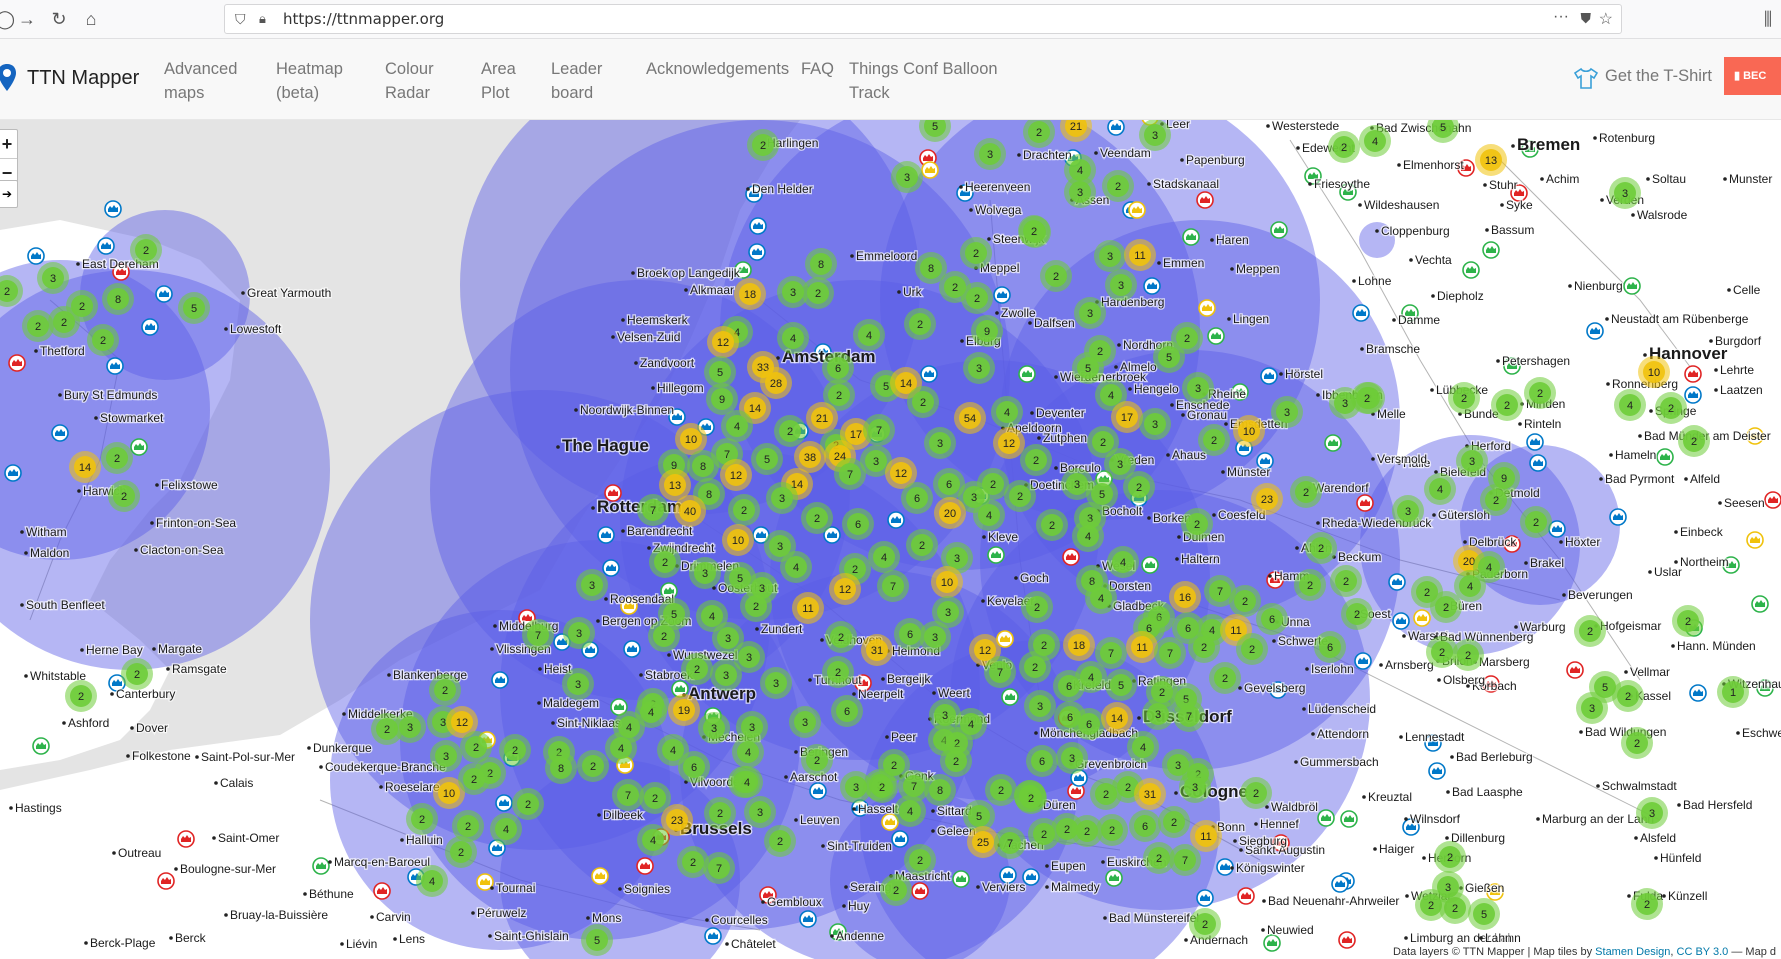 This screenshot has height=959, width=1781. Describe the element at coordinates (91, 19) in the screenshot. I see `home-icon: ⌂` at that location.